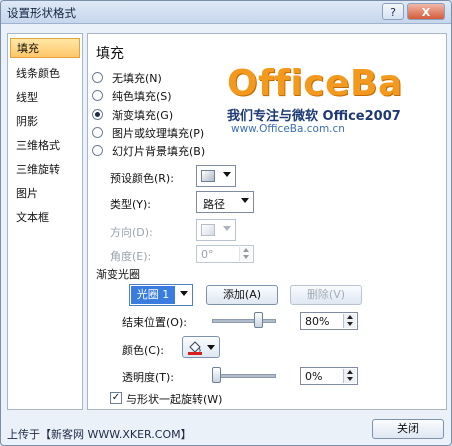  I want to click on end-position-value: 80%, so click(317, 321).